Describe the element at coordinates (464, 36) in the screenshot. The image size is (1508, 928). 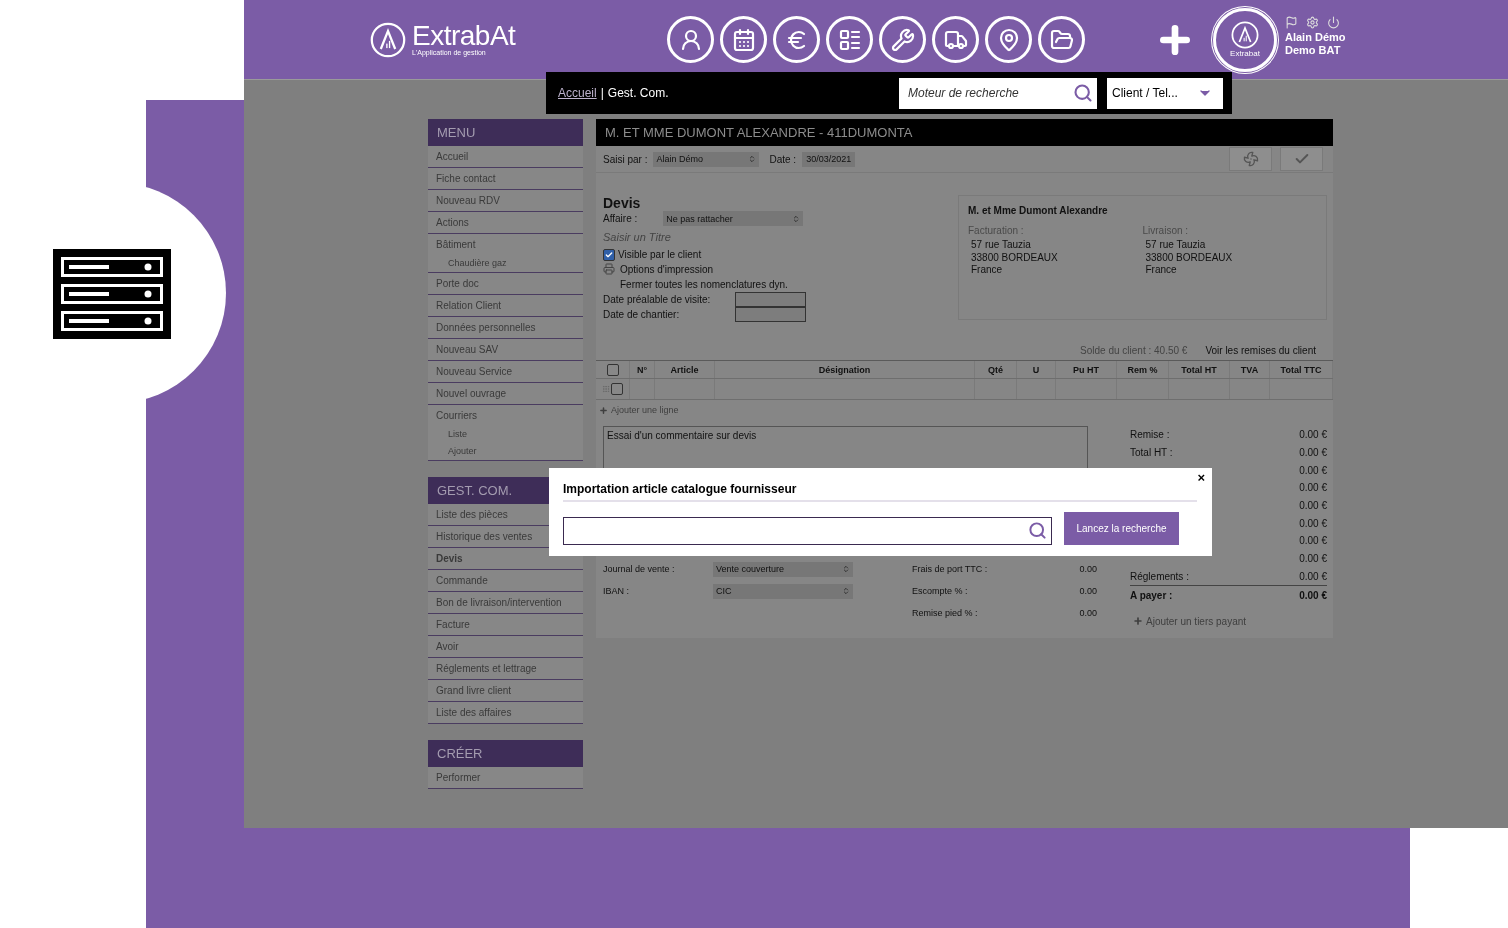
I see `brand-name: ExtrabAt` at that location.